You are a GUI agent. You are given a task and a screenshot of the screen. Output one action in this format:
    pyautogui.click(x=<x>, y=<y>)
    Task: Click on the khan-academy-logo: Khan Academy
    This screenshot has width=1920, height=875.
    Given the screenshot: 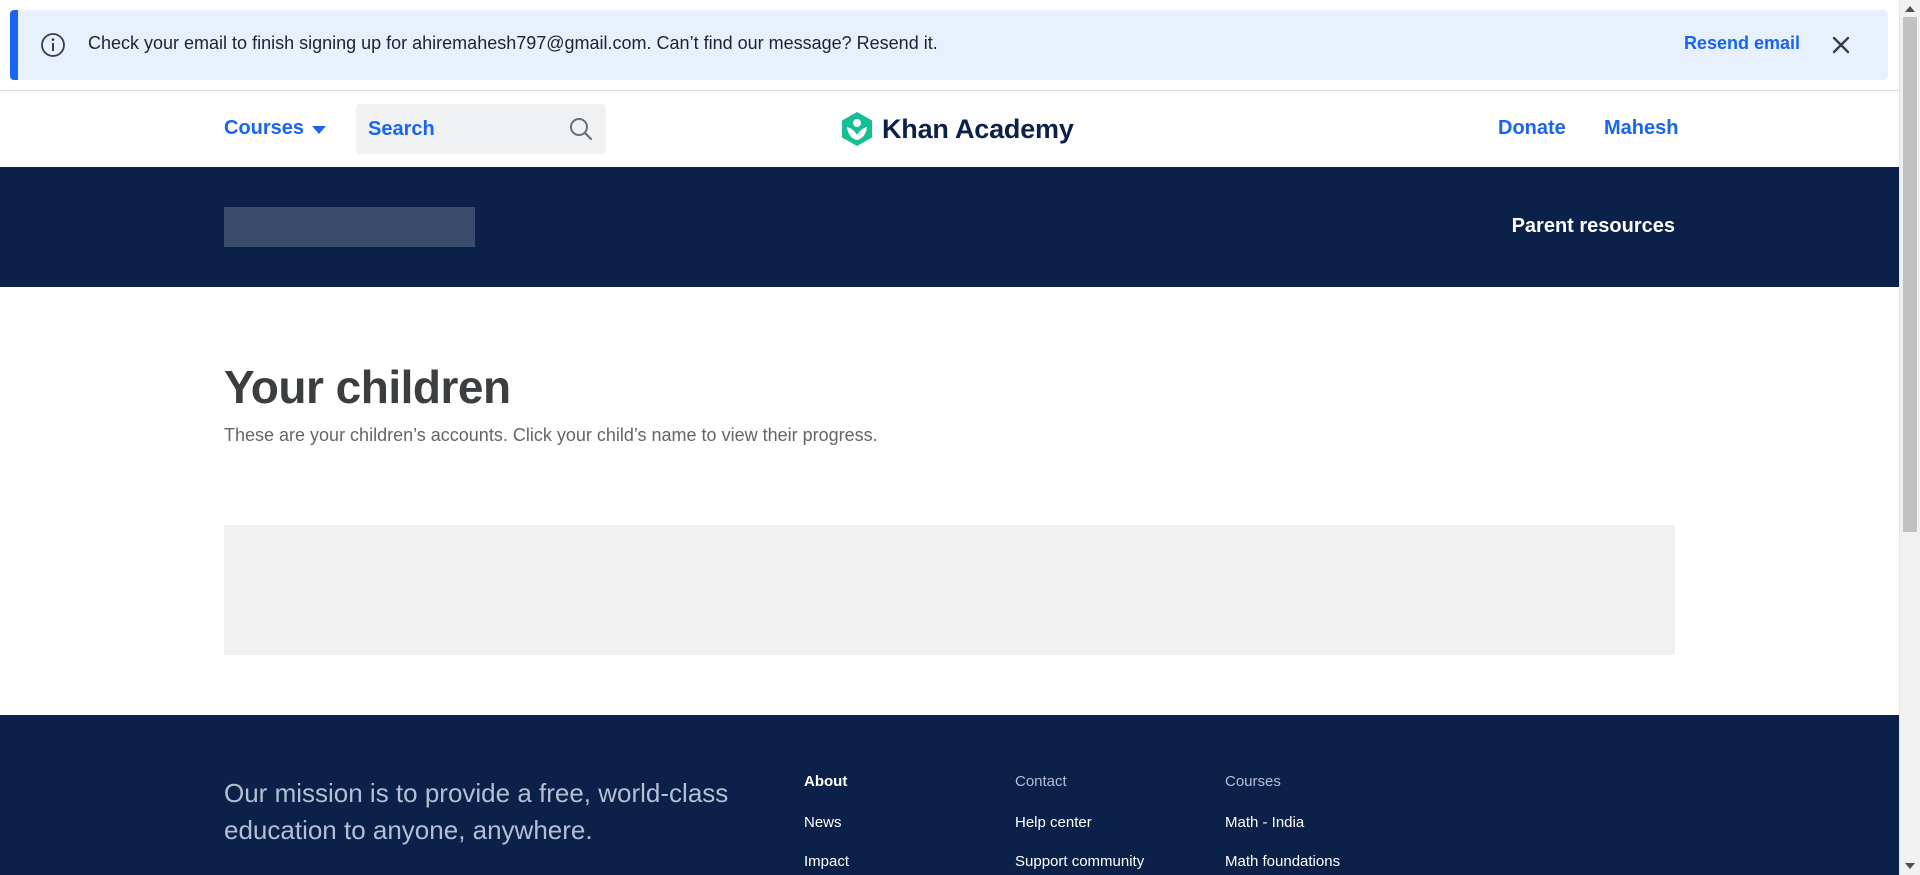 What is the action you would take?
    pyautogui.click(x=957, y=129)
    